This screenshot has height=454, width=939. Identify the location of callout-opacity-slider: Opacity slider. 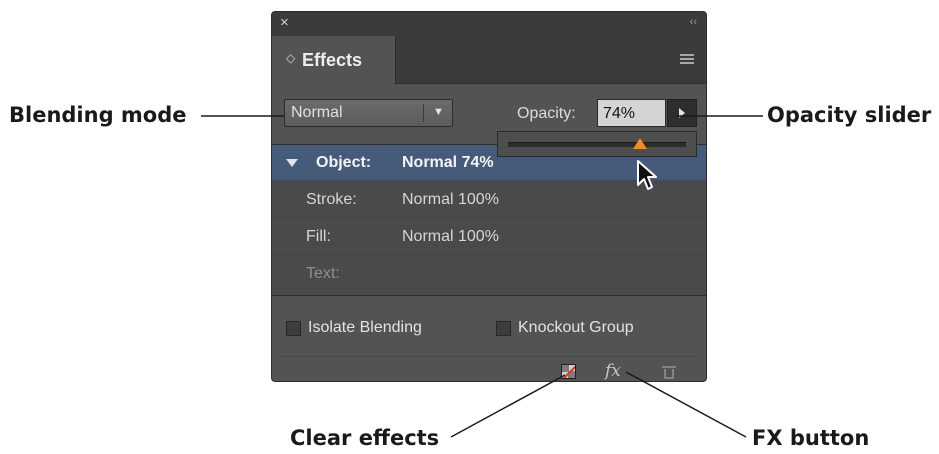
(849, 115).